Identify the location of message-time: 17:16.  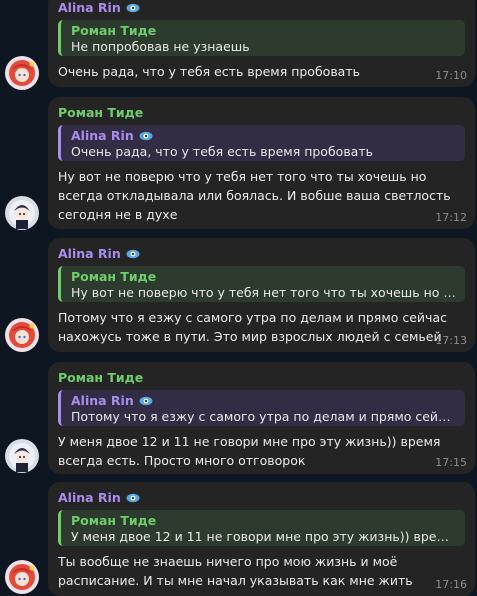
(451, 584).